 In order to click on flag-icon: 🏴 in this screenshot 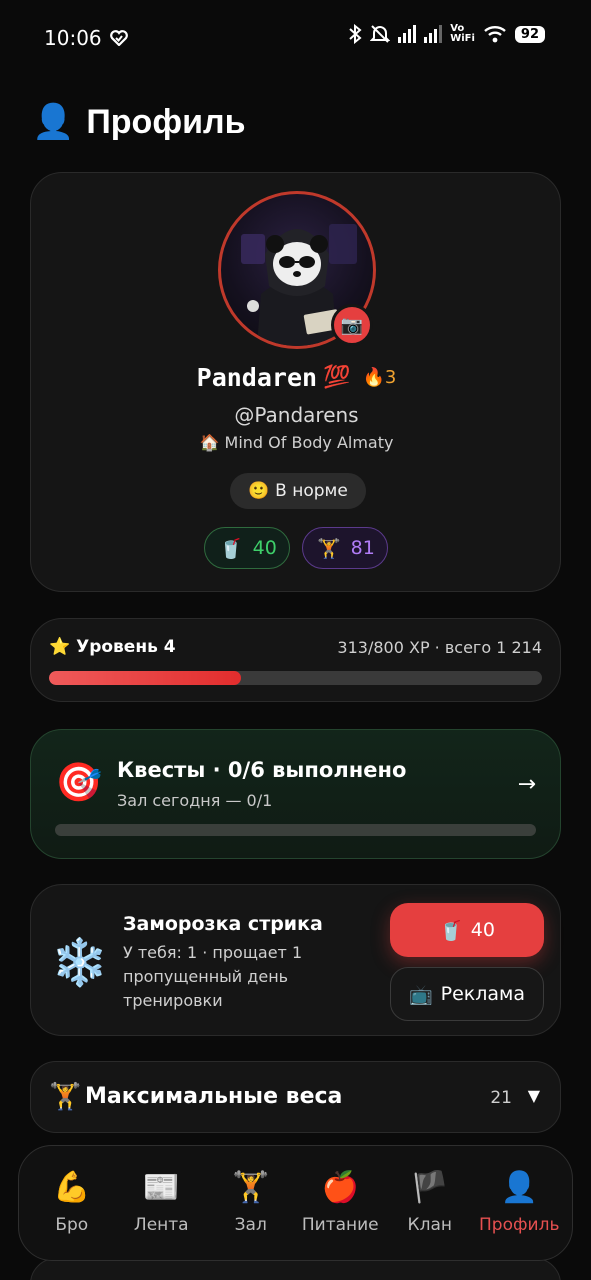, I will do `click(430, 1187)`.